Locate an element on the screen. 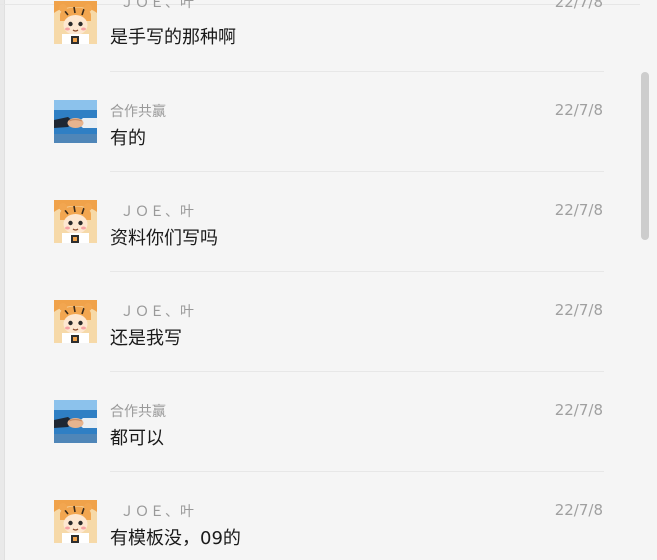 Image resolution: width=657 pixels, height=560 pixels. message-text: 都可以 is located at coordinates (137, 438).